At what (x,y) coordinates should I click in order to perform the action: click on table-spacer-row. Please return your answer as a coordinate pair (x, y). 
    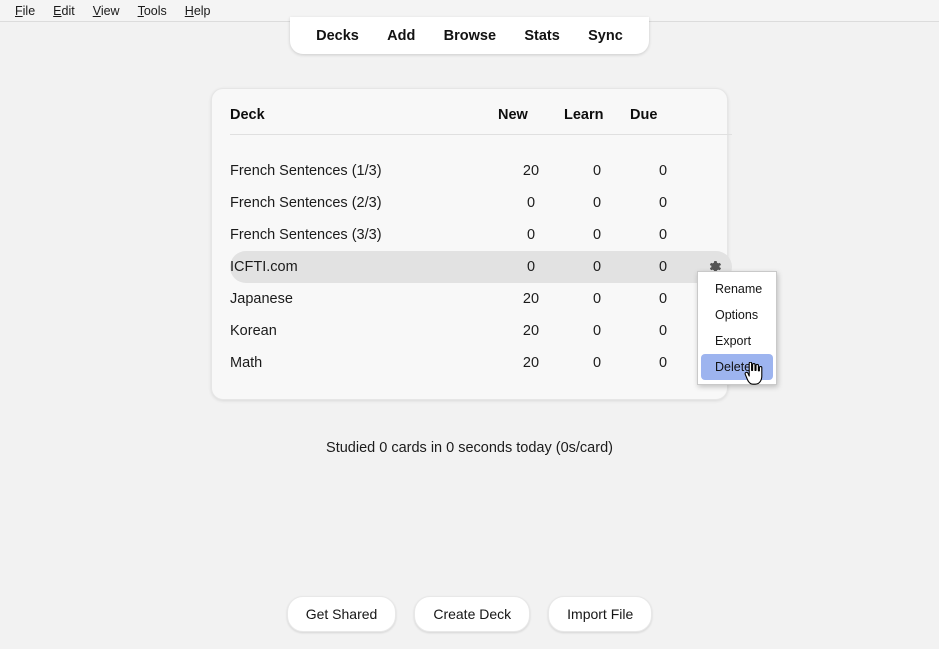
    Looking at the image, I should click on (481, 145).